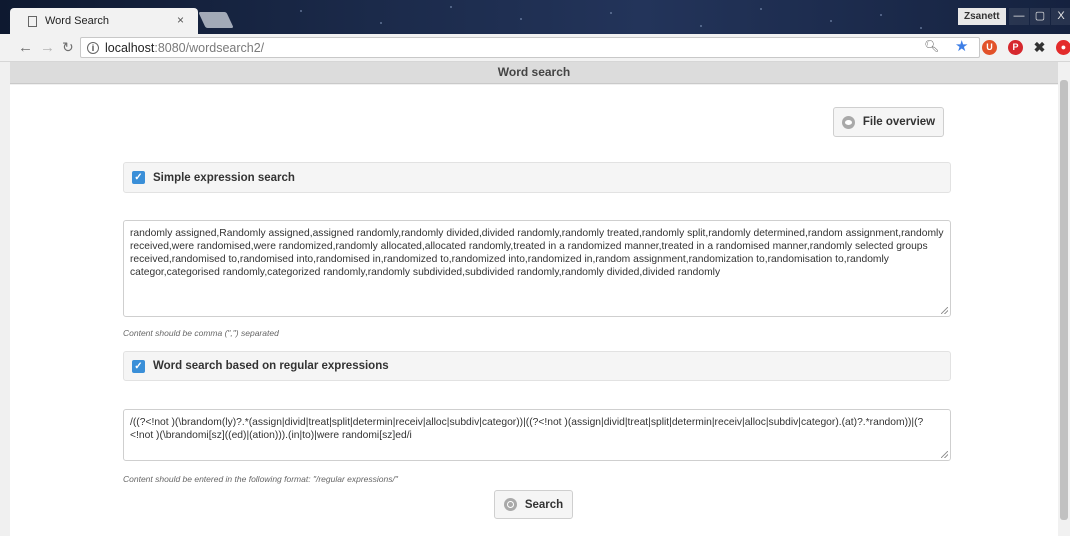 The image size is (1070, 536). I want to click on extension-red-icon: ●, so click(1063, 47).